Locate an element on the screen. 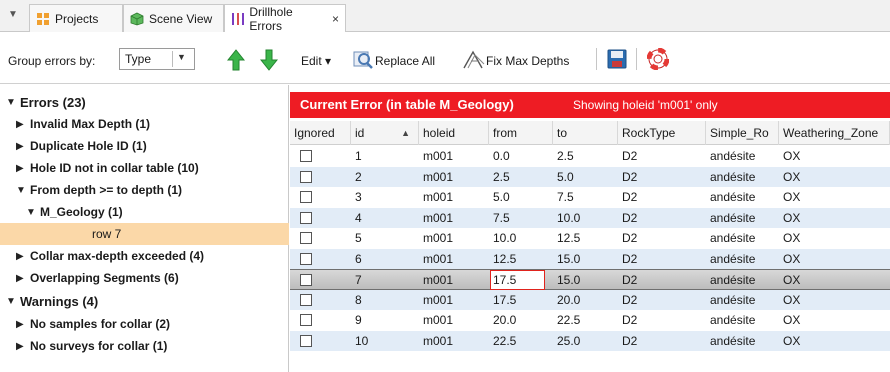 Image resolution: width=890 pixels, height=372 pixels. tab-list-dropdown-icon: ▼ is located at coordinates (13, 15).